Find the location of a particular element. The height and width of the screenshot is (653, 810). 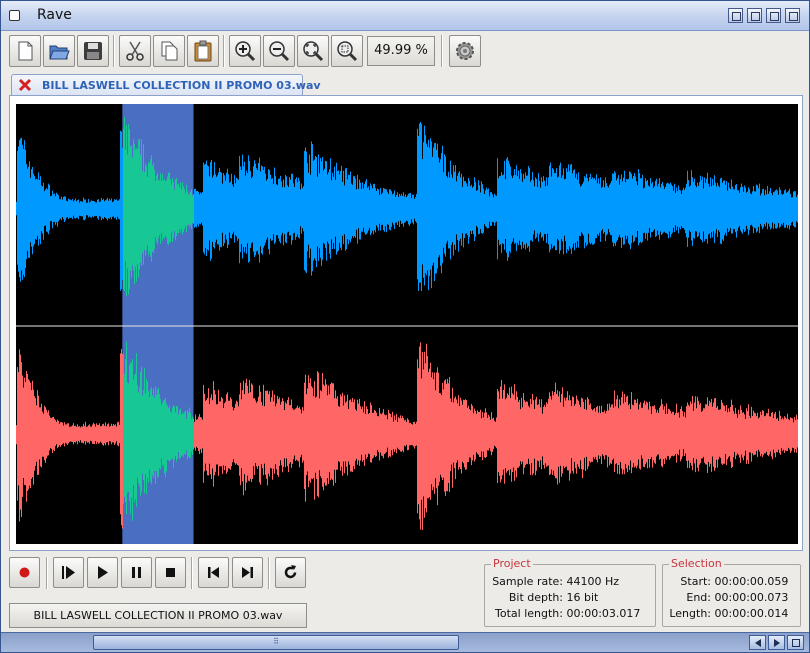

bit-depth-row: Bit depth: 16 bit is located at coordinates (544, 597).